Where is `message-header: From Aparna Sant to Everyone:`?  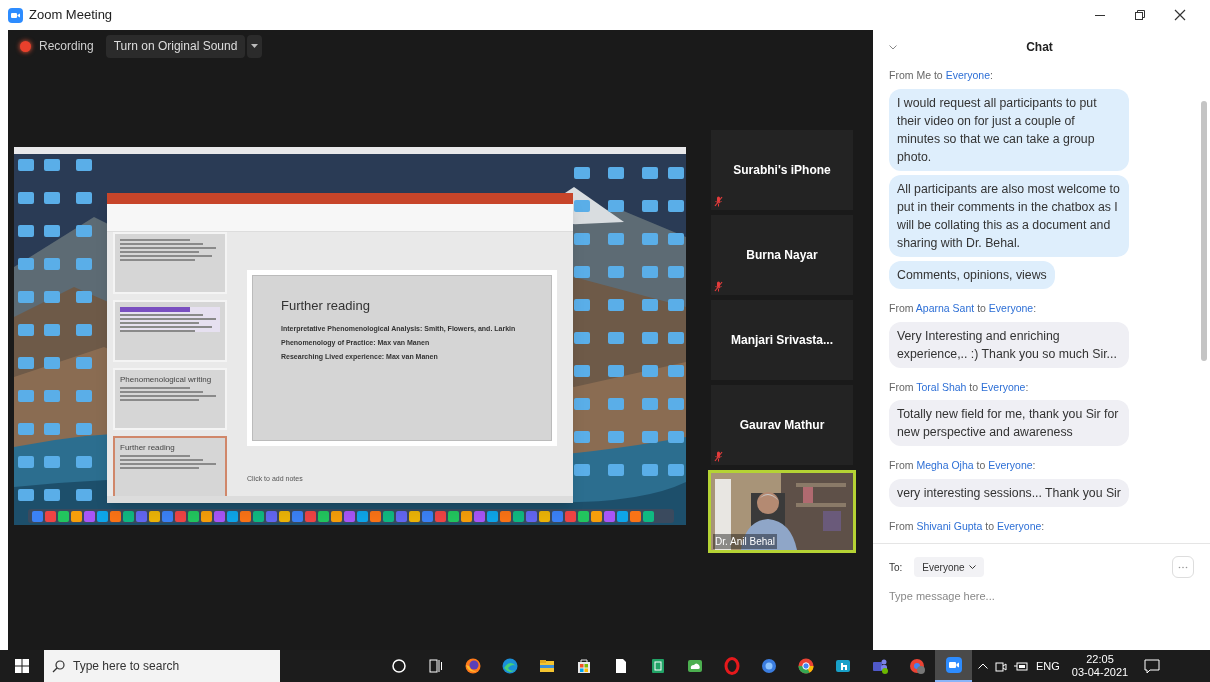 message-header: From Aparna Sant to Everyone: is located at coordinates (963, 308).